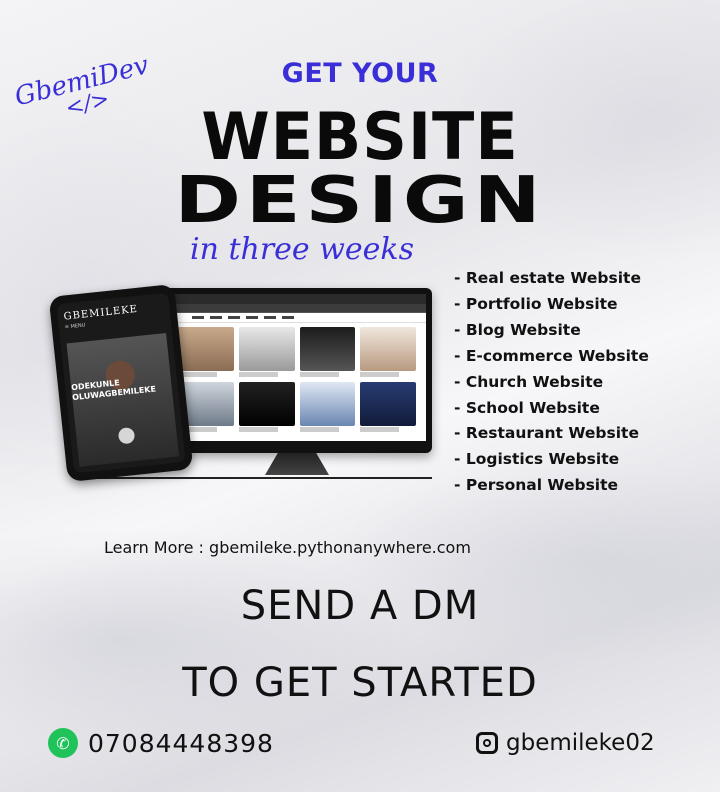 This screenshot has height=792, width=720. Describe the element at coordinates (63, 743) in the screenshot. I see `whatsapp-icon: ✆` at that location.